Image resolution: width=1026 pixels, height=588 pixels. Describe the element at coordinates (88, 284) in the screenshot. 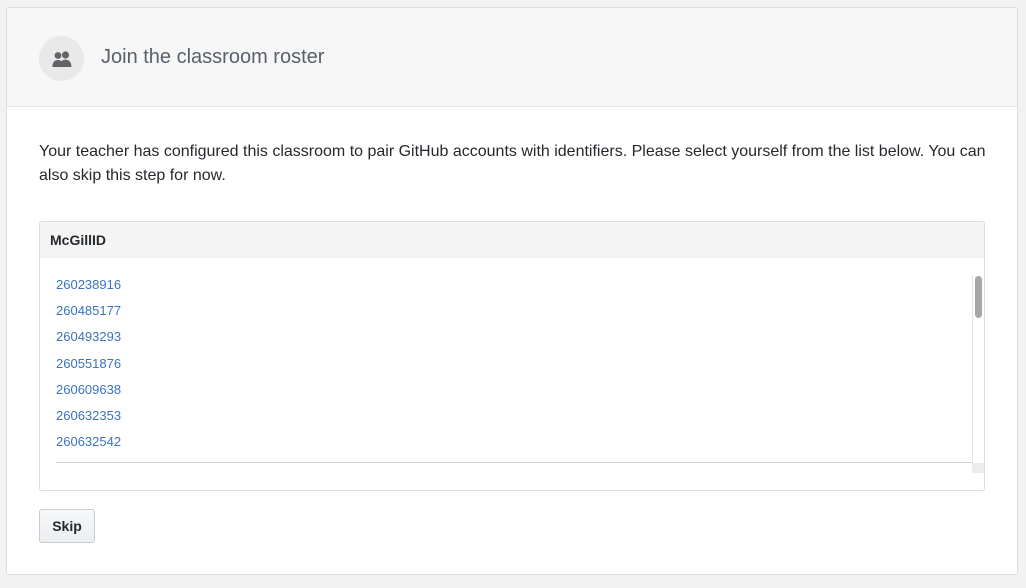

I see `roster-entry-link: 260238916` at that location.